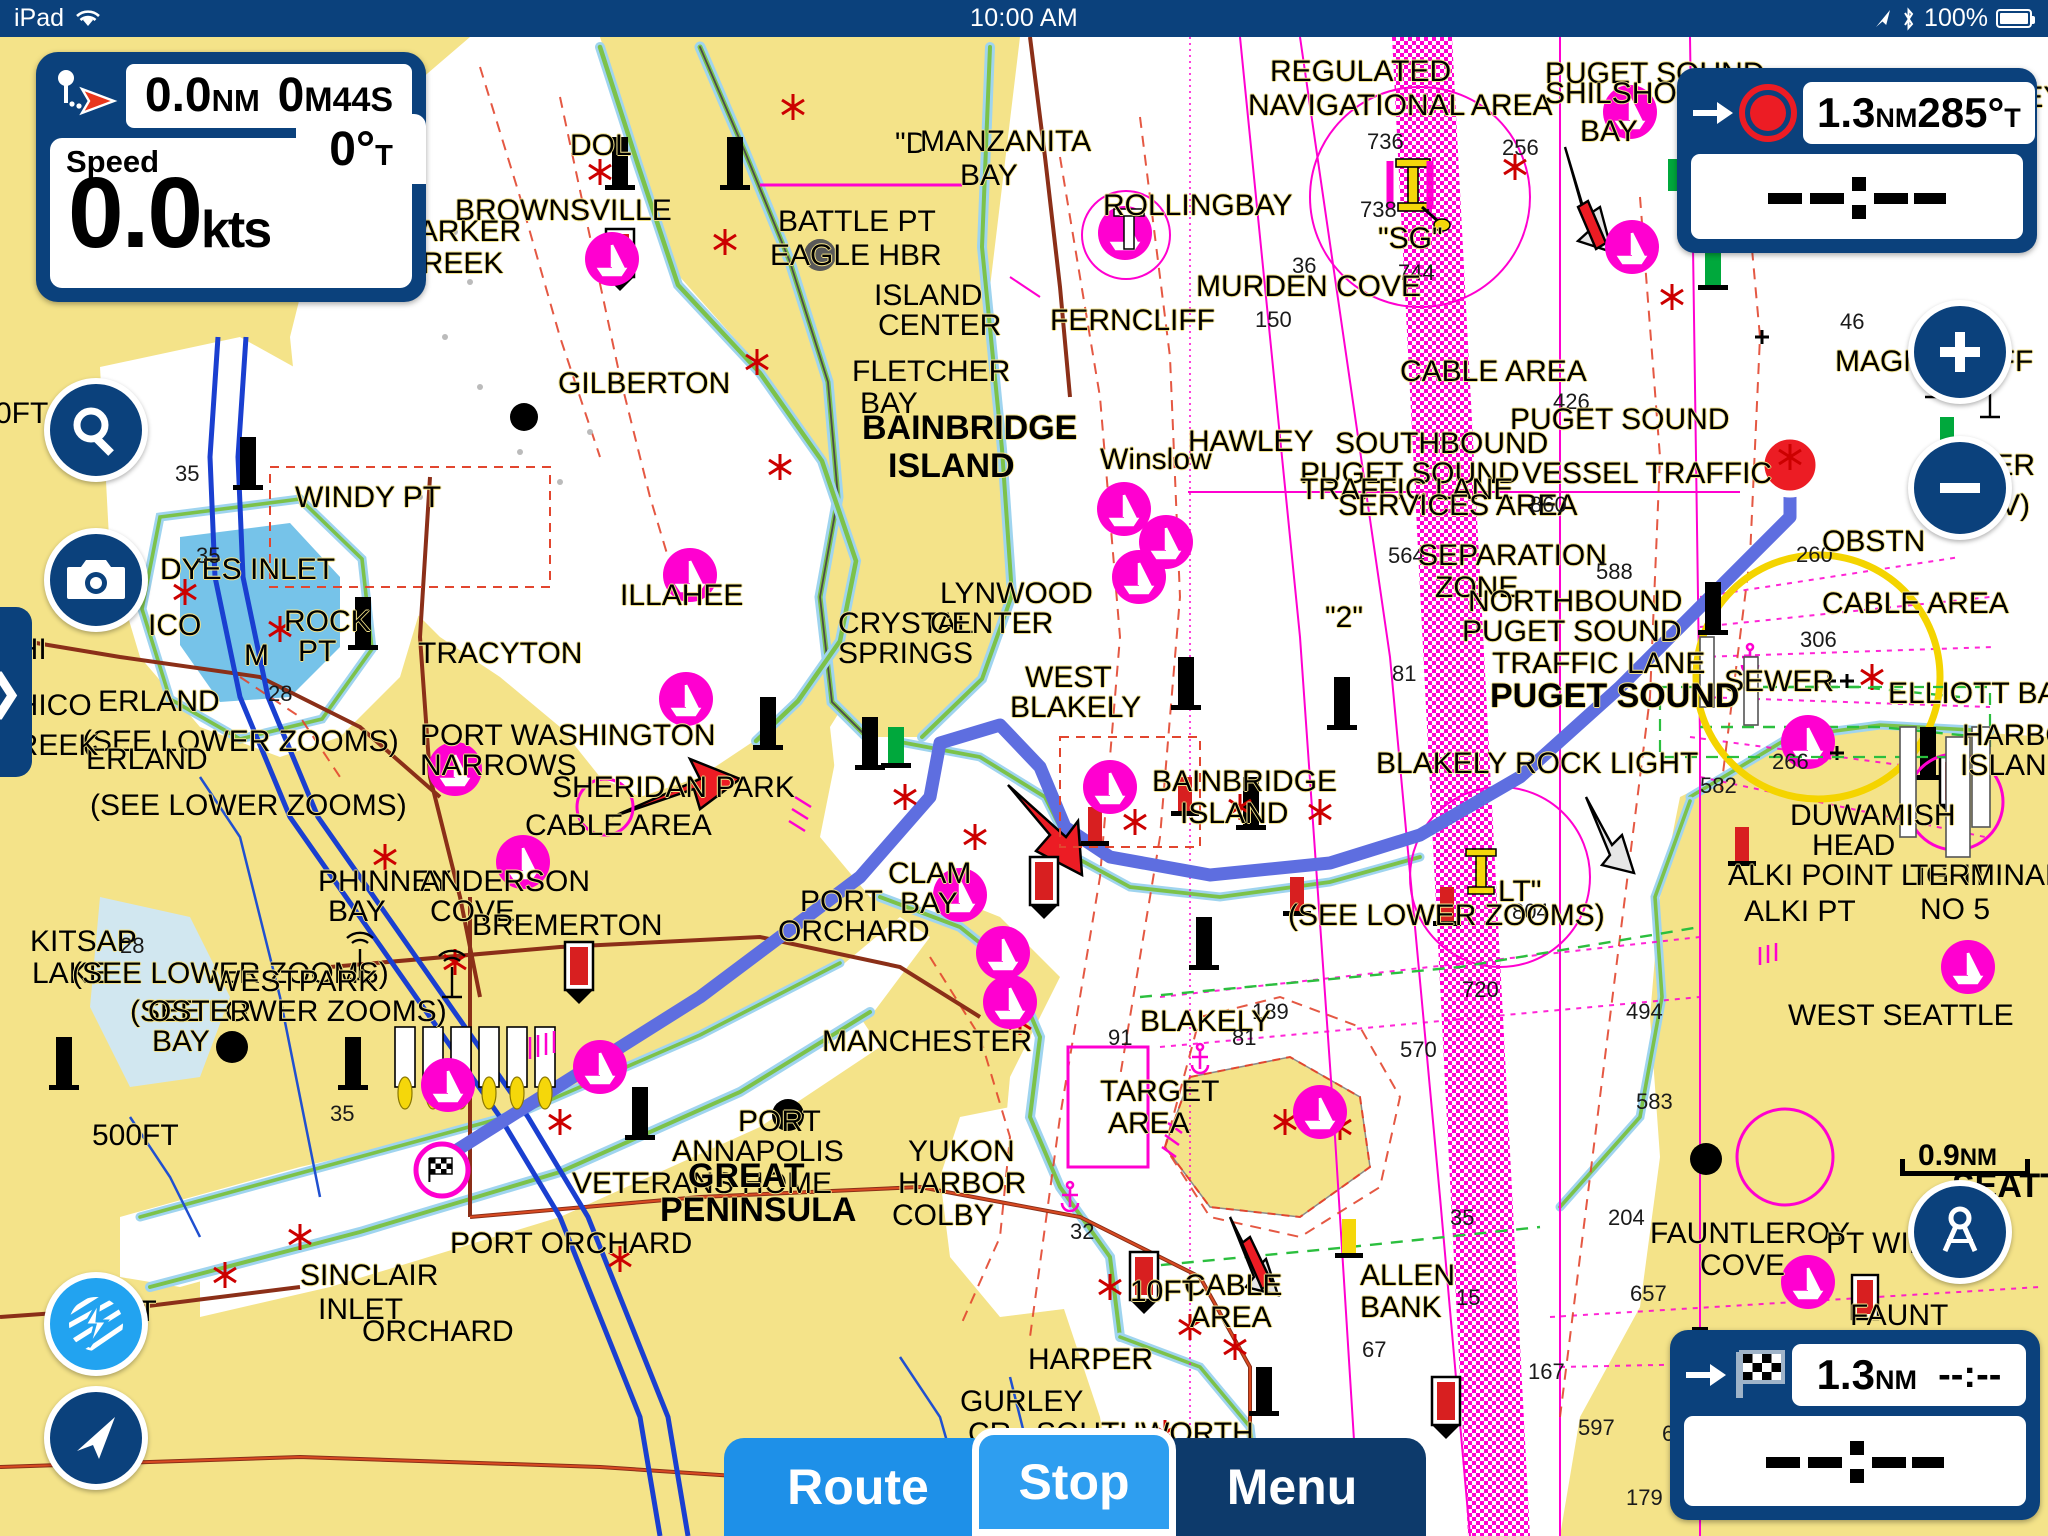 The height and width of the screenshot is (1536, 2048). I want to click on stop-button: Stop, so click(1074, 1482).